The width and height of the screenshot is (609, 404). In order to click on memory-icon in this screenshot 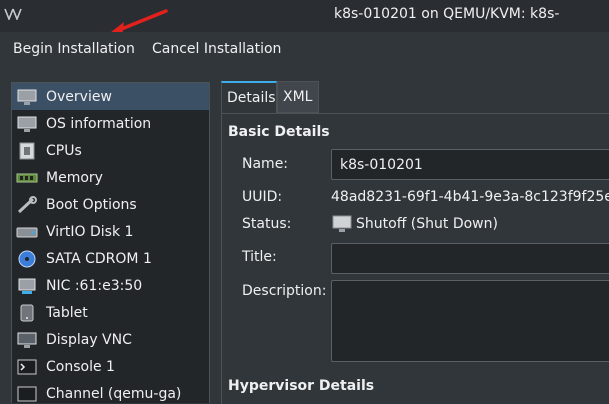, I will do `click(27, 177)`.